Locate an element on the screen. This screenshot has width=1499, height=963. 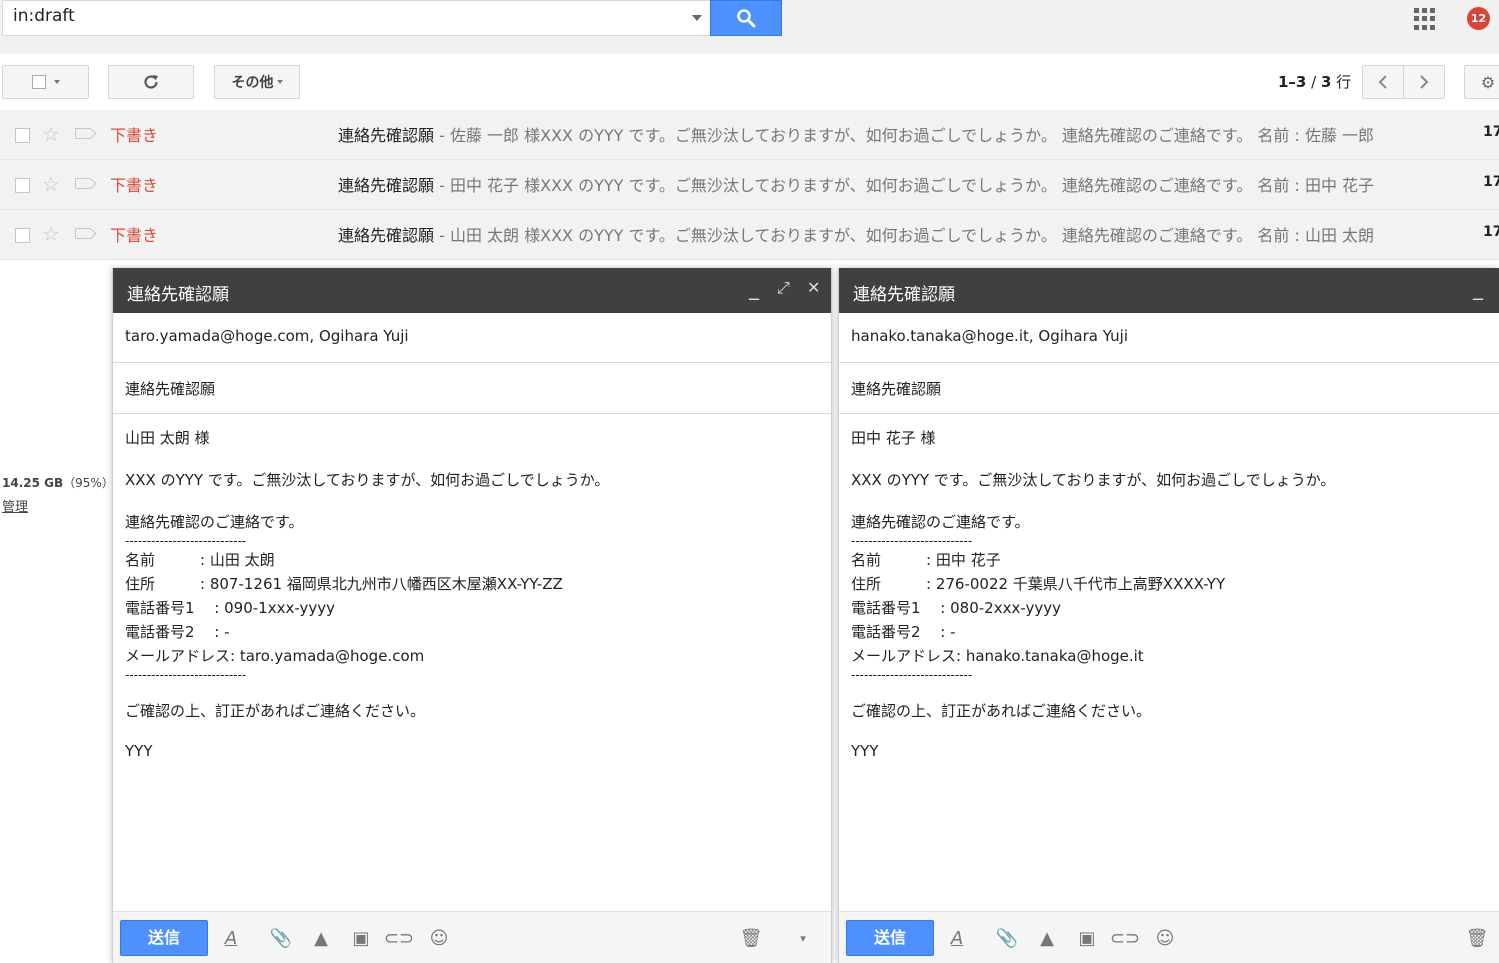
to-recipients: hanako.tanaka@hoge.it, Ogihara Yuji is located at coordinates (989, 336).